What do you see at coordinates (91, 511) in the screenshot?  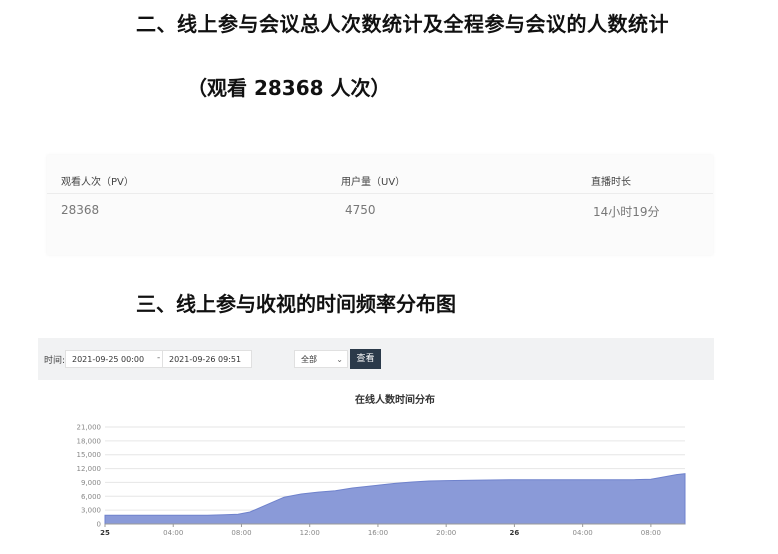 I see `y-tick-label: 3,000` at bounding box center [91, 511].